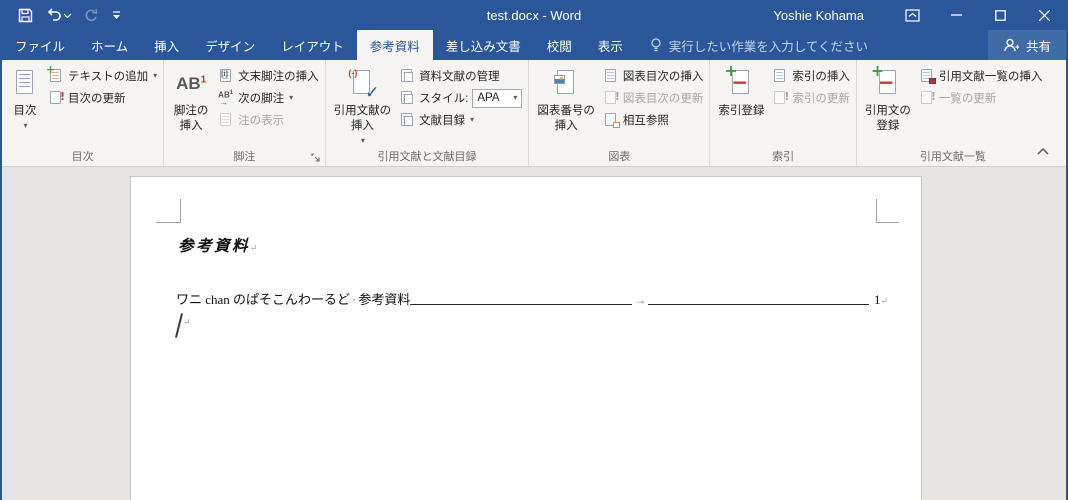  Describe the element at coordinates (566, 107) in the screenshot. I see `insert-caption-button: 図表番号の 挿入` at that location.